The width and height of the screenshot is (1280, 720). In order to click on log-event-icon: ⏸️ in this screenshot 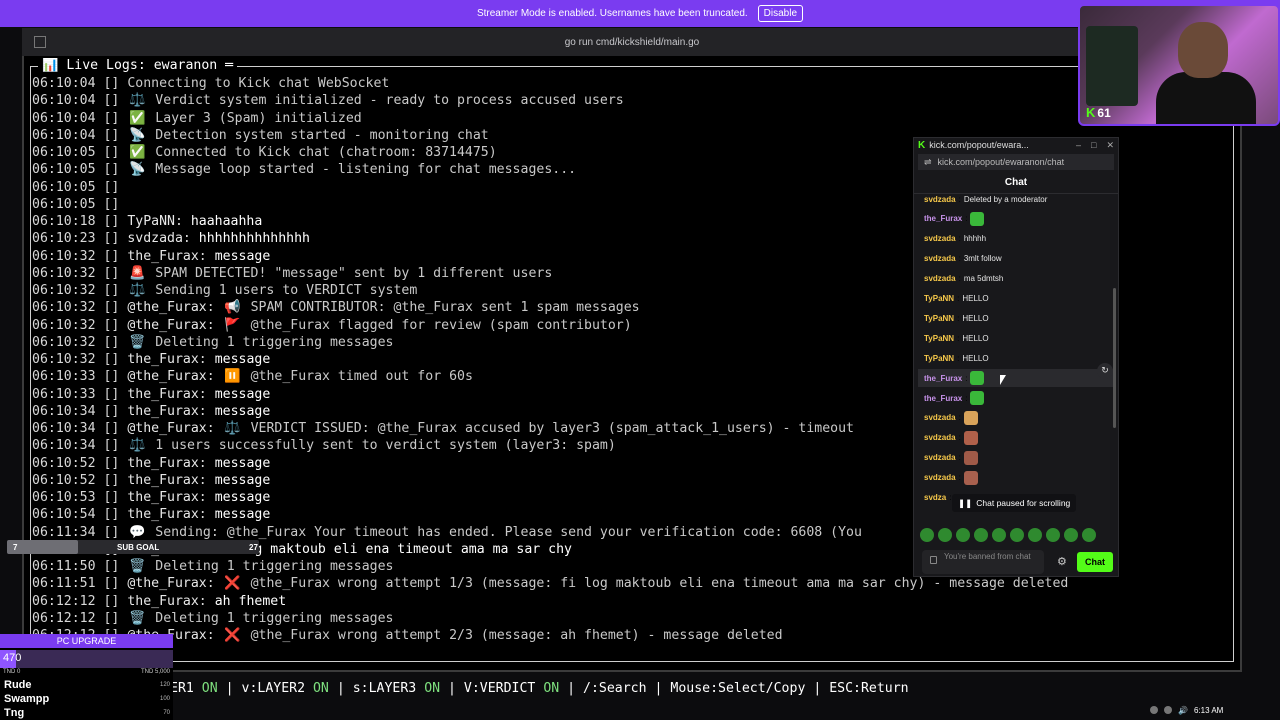, I will do `click(232, 377)`.